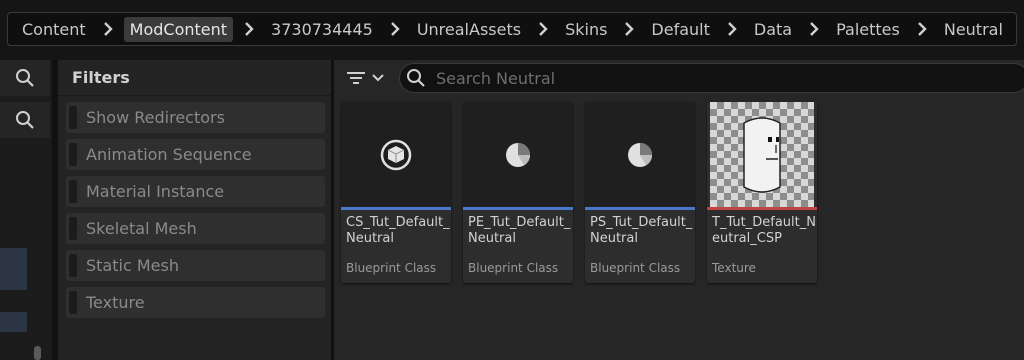 The height and width of the screenshot is (360, 1024). What do you see at coordinates (13, 269) in the screenshot?
I see `selected-folder-highlight` at bounding box center [13, 269].